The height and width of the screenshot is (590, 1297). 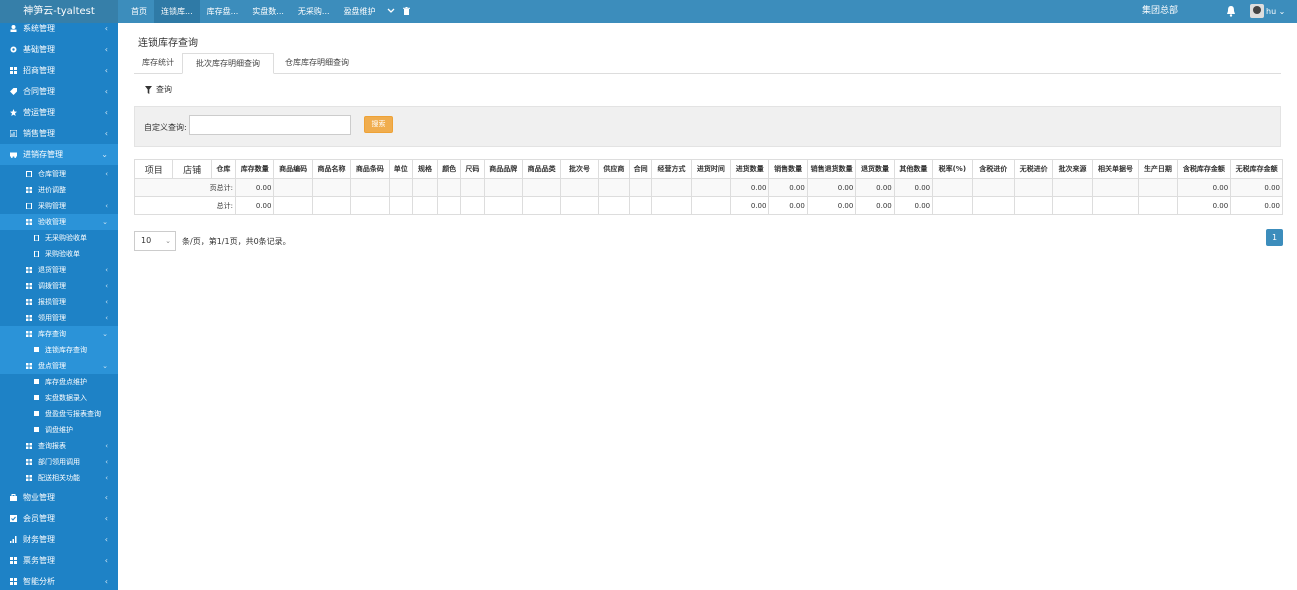 I want to click on tab-stock-stats: 库存统计, so click(x=158, y=63).